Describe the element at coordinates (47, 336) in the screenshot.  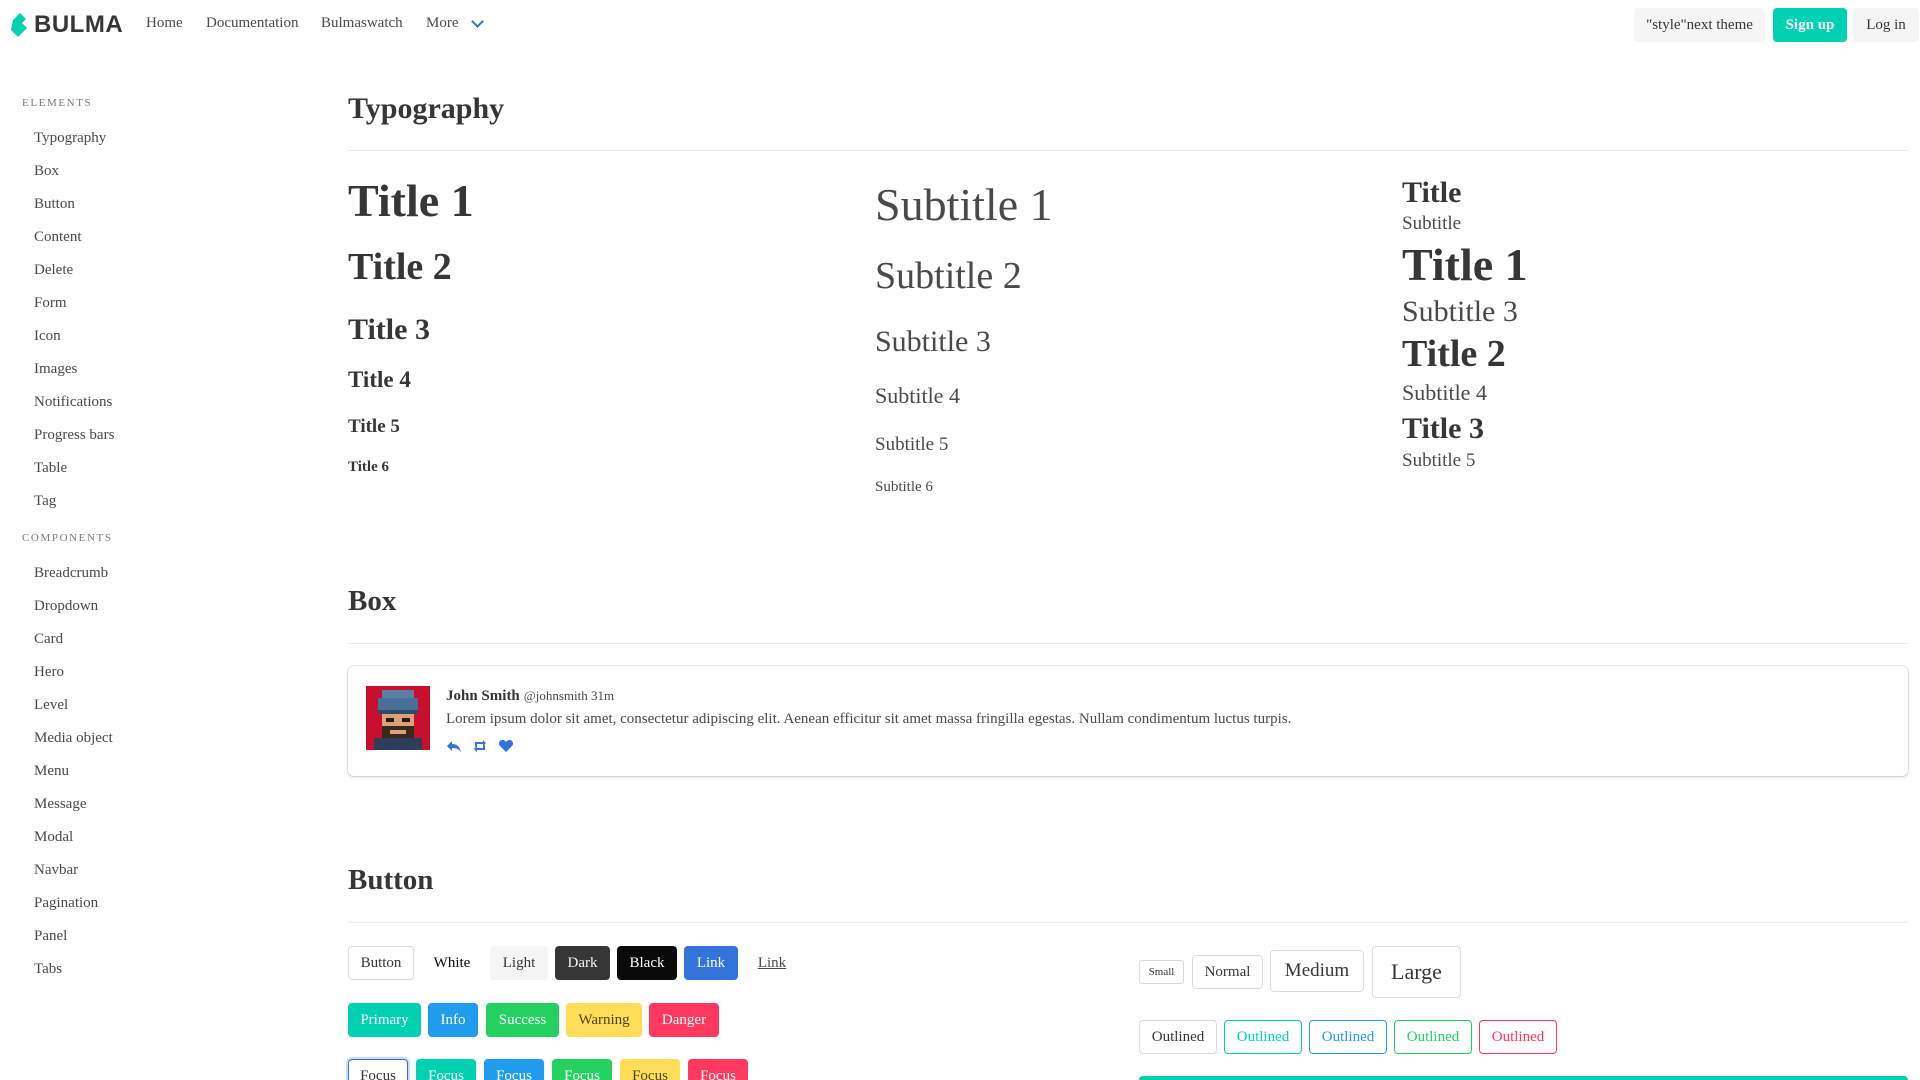
I see `sidebar-item-icon: Icon` at that location.